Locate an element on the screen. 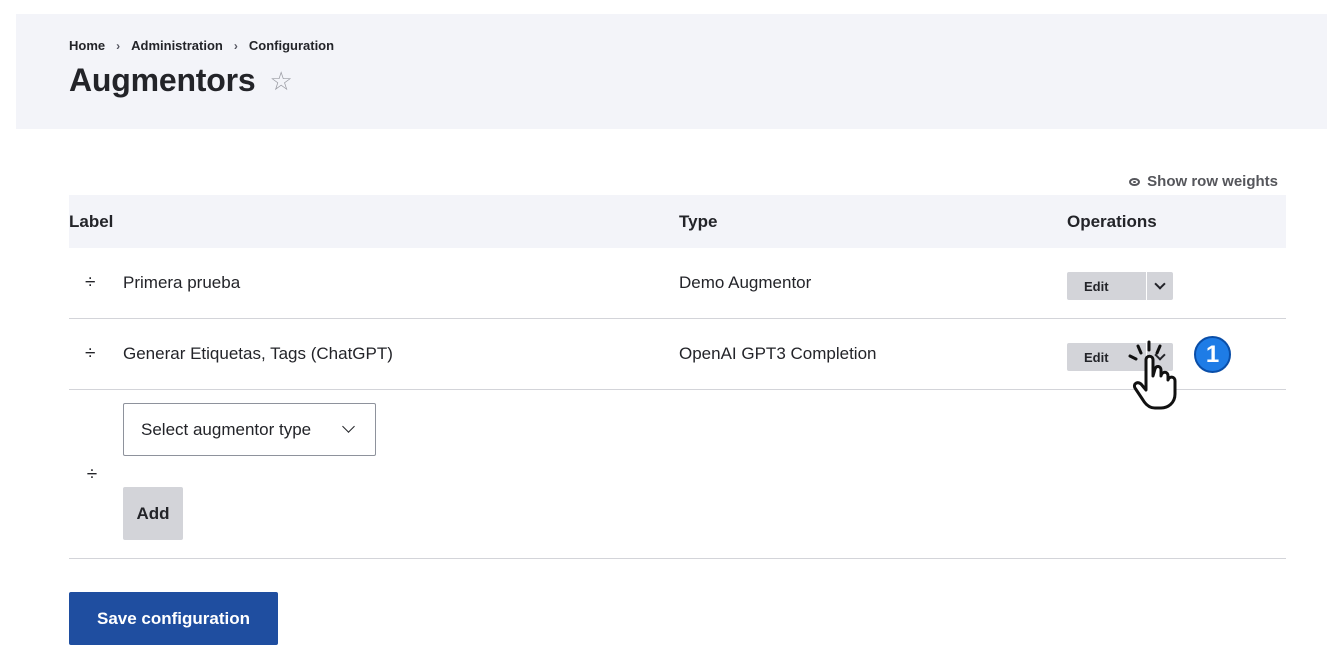 This screenshot has width=1343, height=666. augmentor-type-select: Select augmentor type is located at coordinates (249, 429).